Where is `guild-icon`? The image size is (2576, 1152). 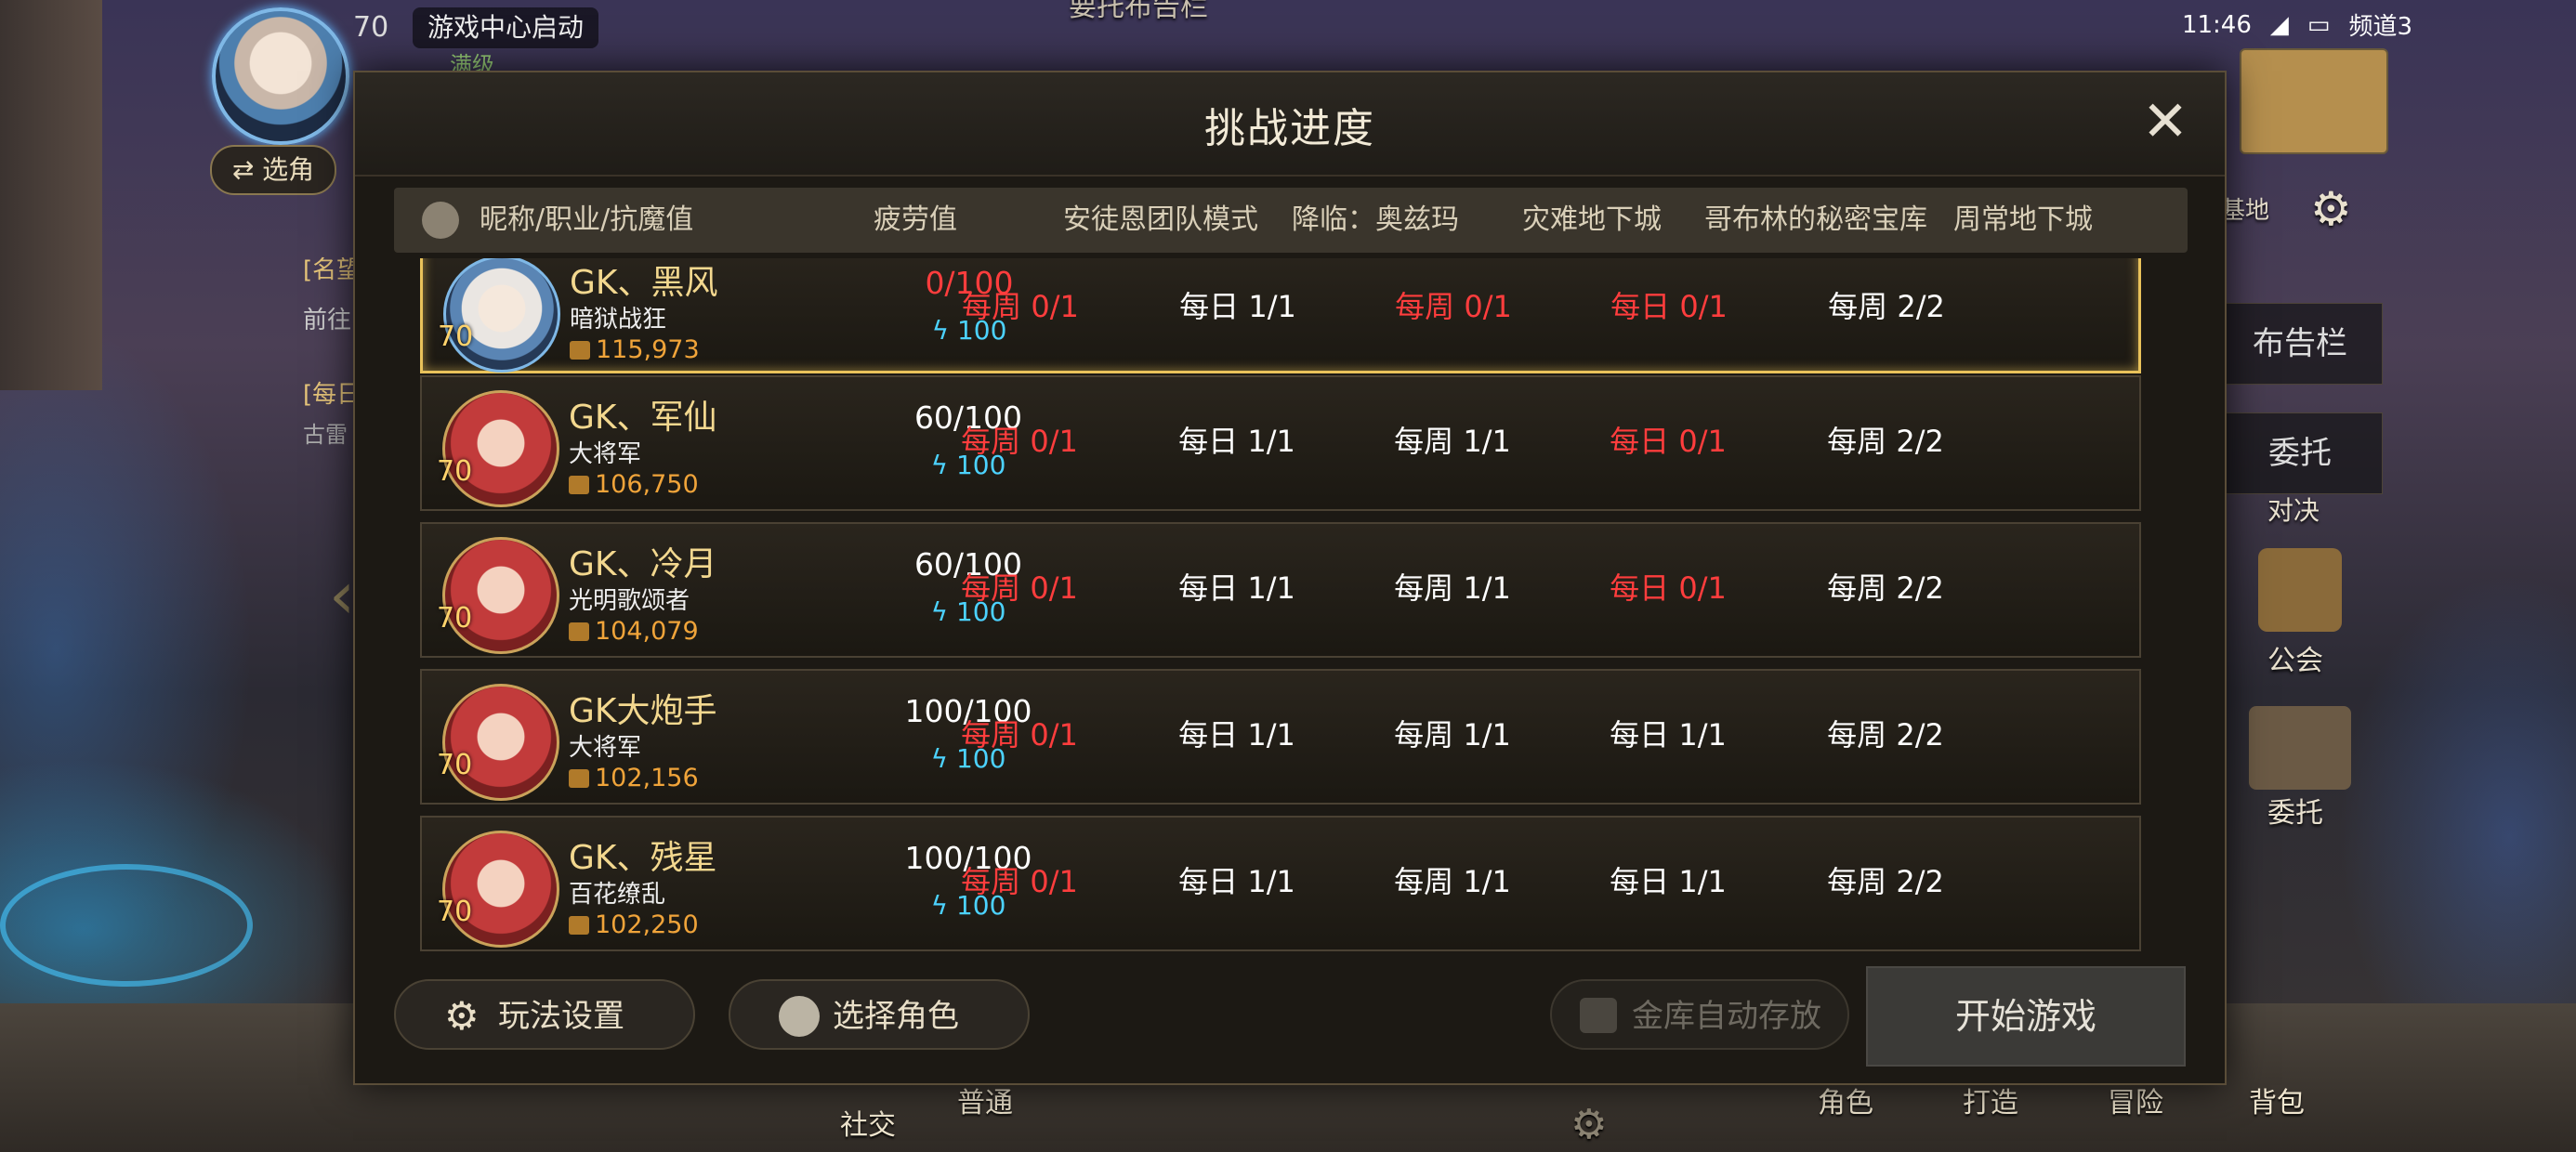 guild-icon is located at coordinates (2300, 590).